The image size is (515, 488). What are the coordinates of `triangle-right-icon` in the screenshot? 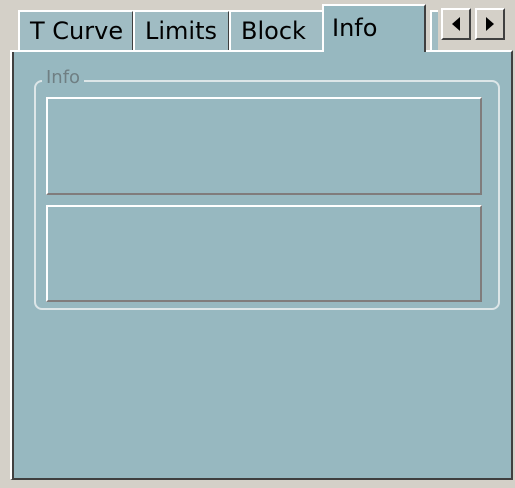 It's located at (490, 24).